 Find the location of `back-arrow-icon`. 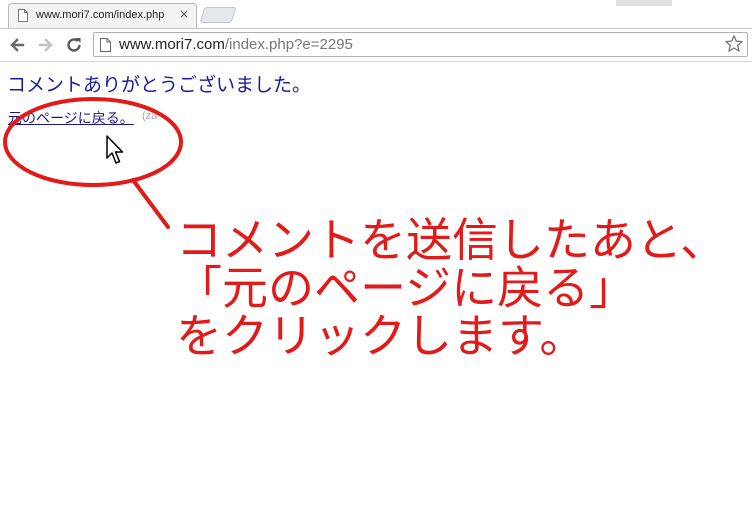

back-arrow-icon is located at coordinates (17, 45).